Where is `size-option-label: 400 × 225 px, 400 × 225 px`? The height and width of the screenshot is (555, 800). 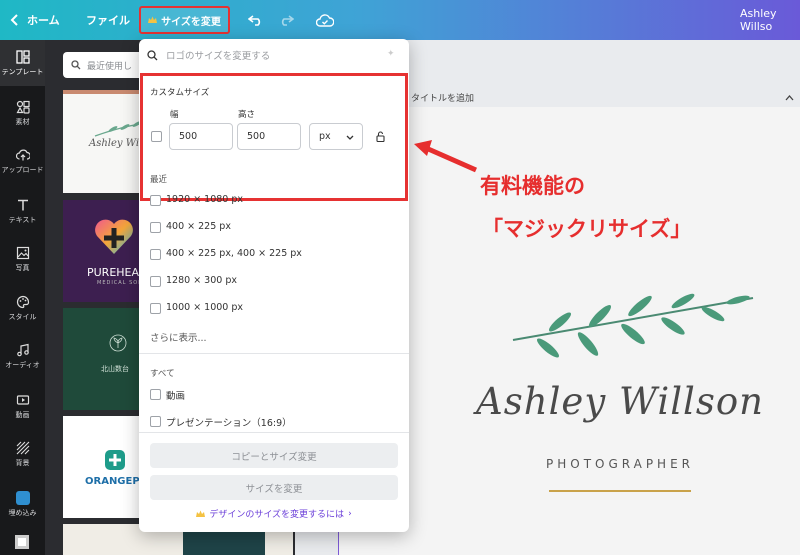
size-option-label: 400 × 225 px, 400 × 225 px is located at coordinates (234, 253).